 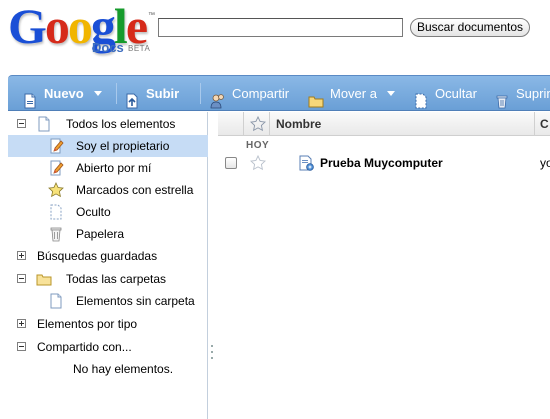 I want to click on star-toggle-icon, so click(x=258, y=162).